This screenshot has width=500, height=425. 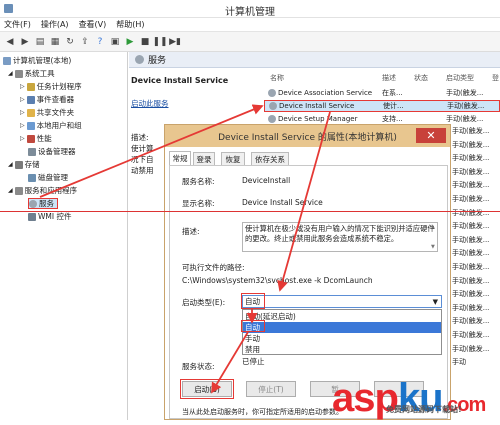 What do you see at coordinates (145, 42) in the screenshot?
I see `stop-icon: ■` at bounding box center [145, 42].